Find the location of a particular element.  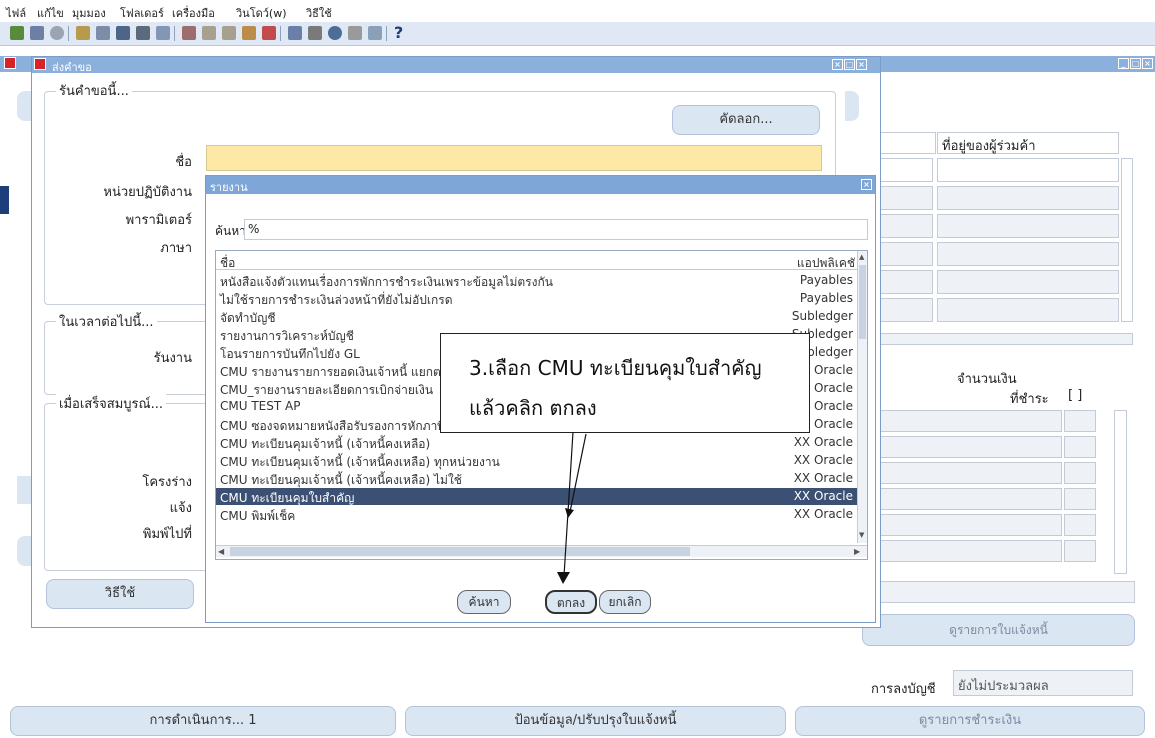

new-icon is located at coordinates (17, 33).